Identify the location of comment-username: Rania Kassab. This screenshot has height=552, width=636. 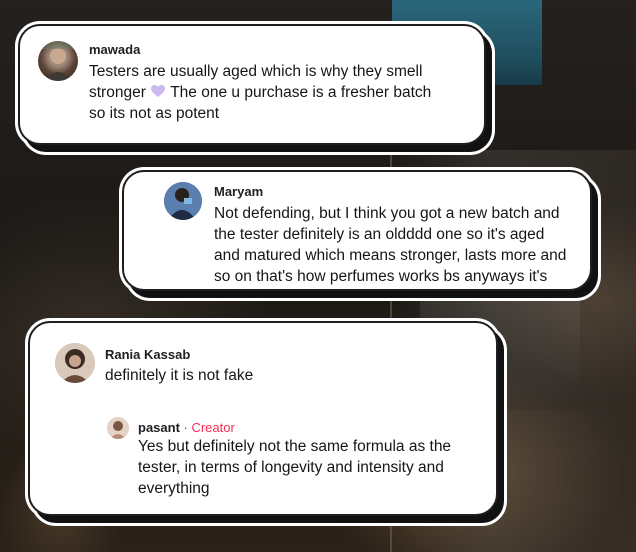
(147, 354).